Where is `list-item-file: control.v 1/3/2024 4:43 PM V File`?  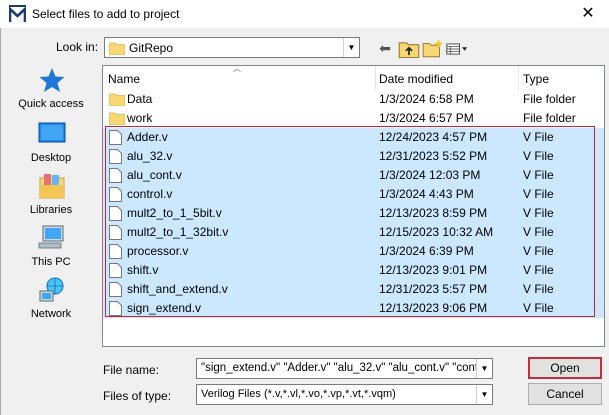 list-item-file: control.v 1/3/2024 4:43 PM V File is located at coordinates (353, 194).